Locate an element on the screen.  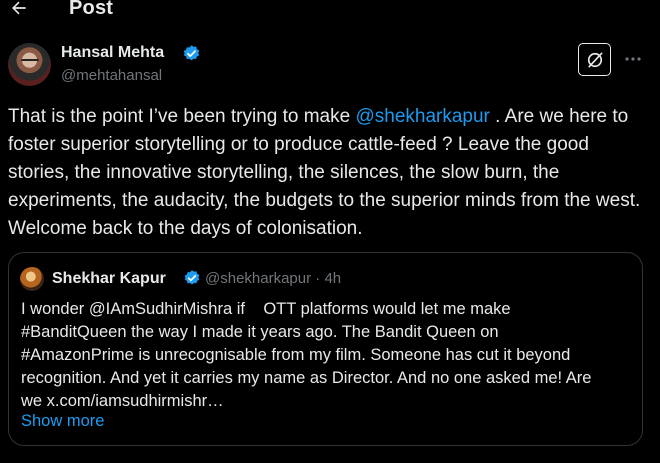
more-horizontal-icon is located at coordinates (633, 59).